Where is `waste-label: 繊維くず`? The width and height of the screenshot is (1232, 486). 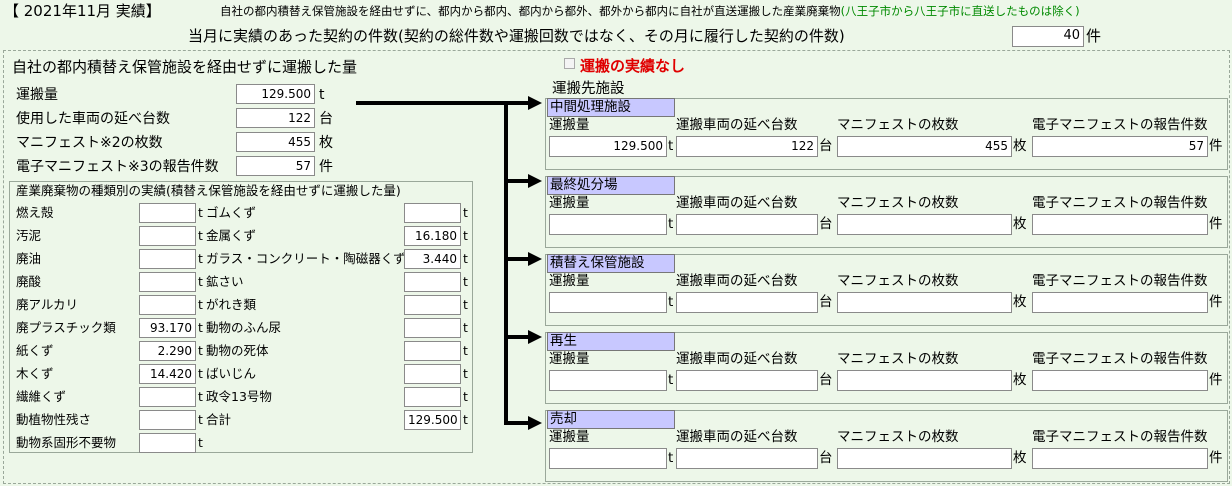
waste-label: 繊維くず is located at coordinates (41, 396).